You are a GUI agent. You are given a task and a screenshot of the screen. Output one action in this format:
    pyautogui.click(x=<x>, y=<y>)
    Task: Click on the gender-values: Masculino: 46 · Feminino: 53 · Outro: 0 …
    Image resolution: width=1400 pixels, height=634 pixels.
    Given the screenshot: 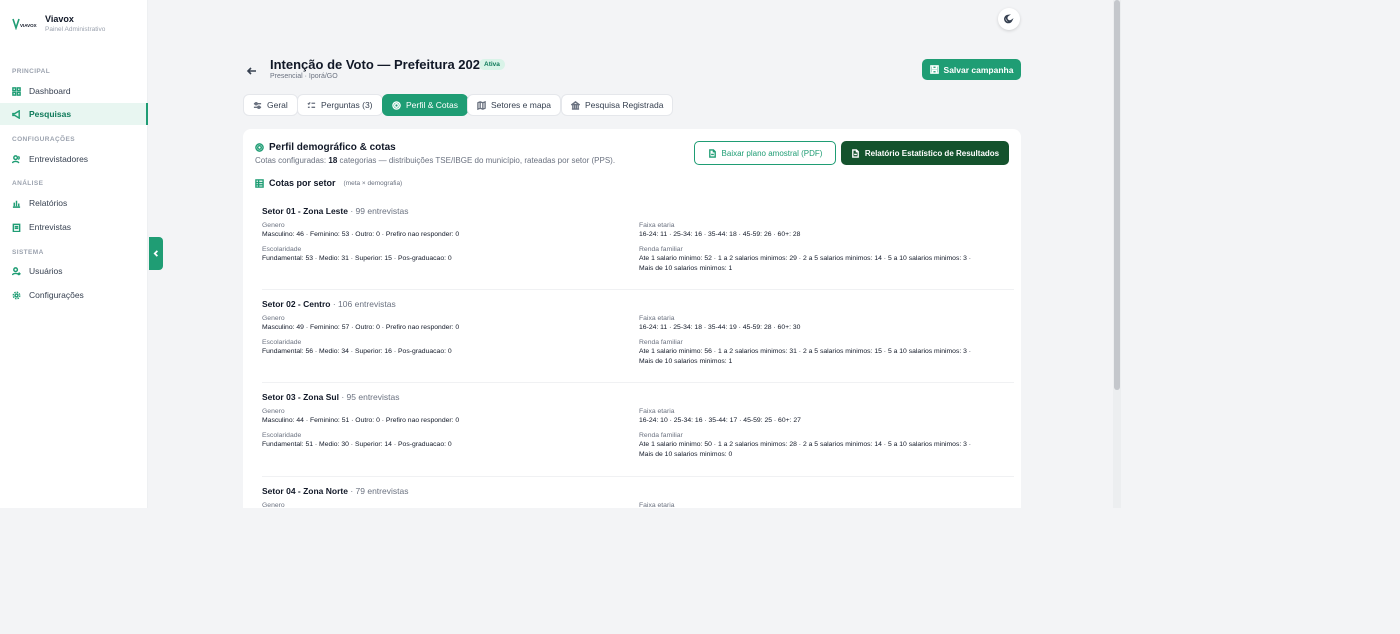 What is the action you would take?
    pyautogui.click(x=361, y=234)
    